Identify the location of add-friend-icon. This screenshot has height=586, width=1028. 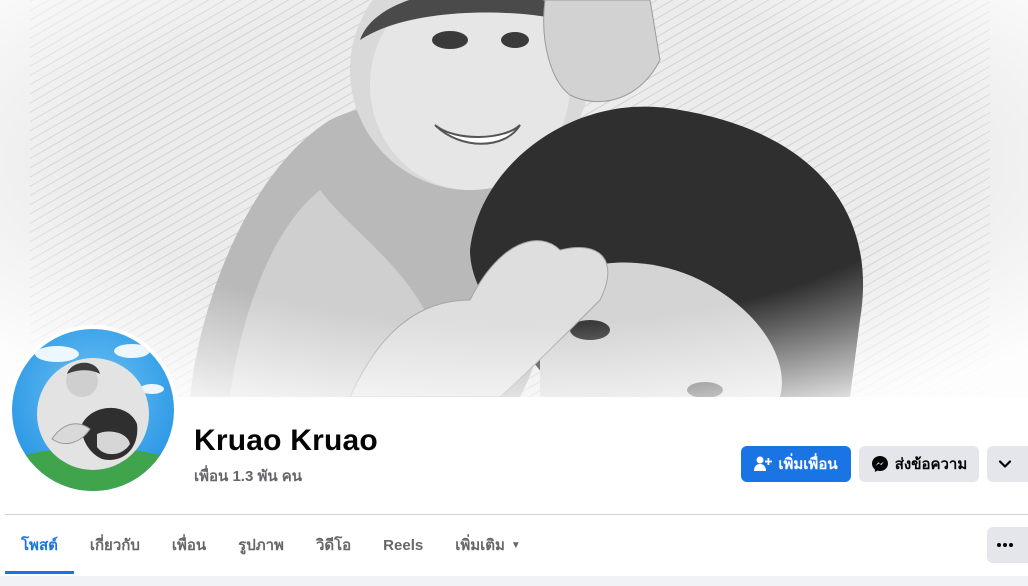
(763, 463).